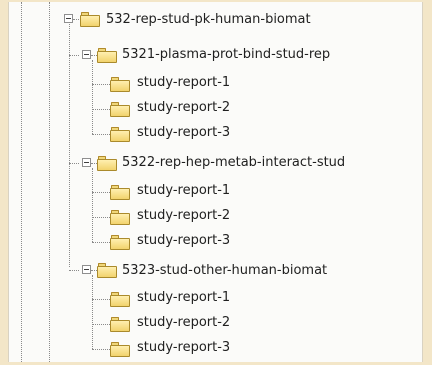 The image size is (432, 365). Describe the element at coordinates (233, 163) in the screenshot. I see `tree-item-group-2-label: 5322-rep-hep-metab-interact-stud` at that location.